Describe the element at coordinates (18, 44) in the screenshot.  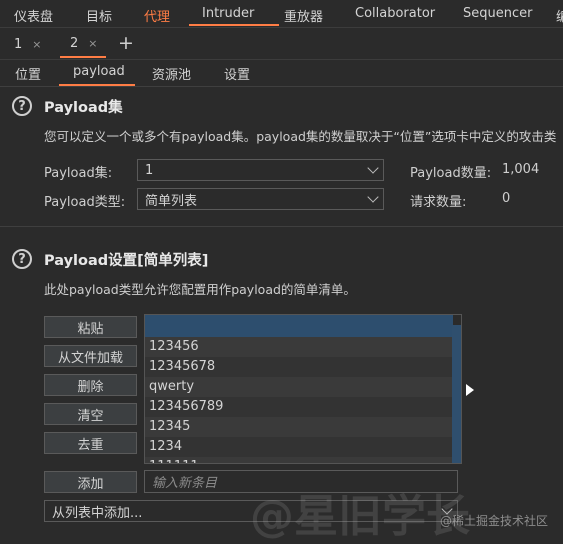
I see `request-tab-label: 1` at that location.